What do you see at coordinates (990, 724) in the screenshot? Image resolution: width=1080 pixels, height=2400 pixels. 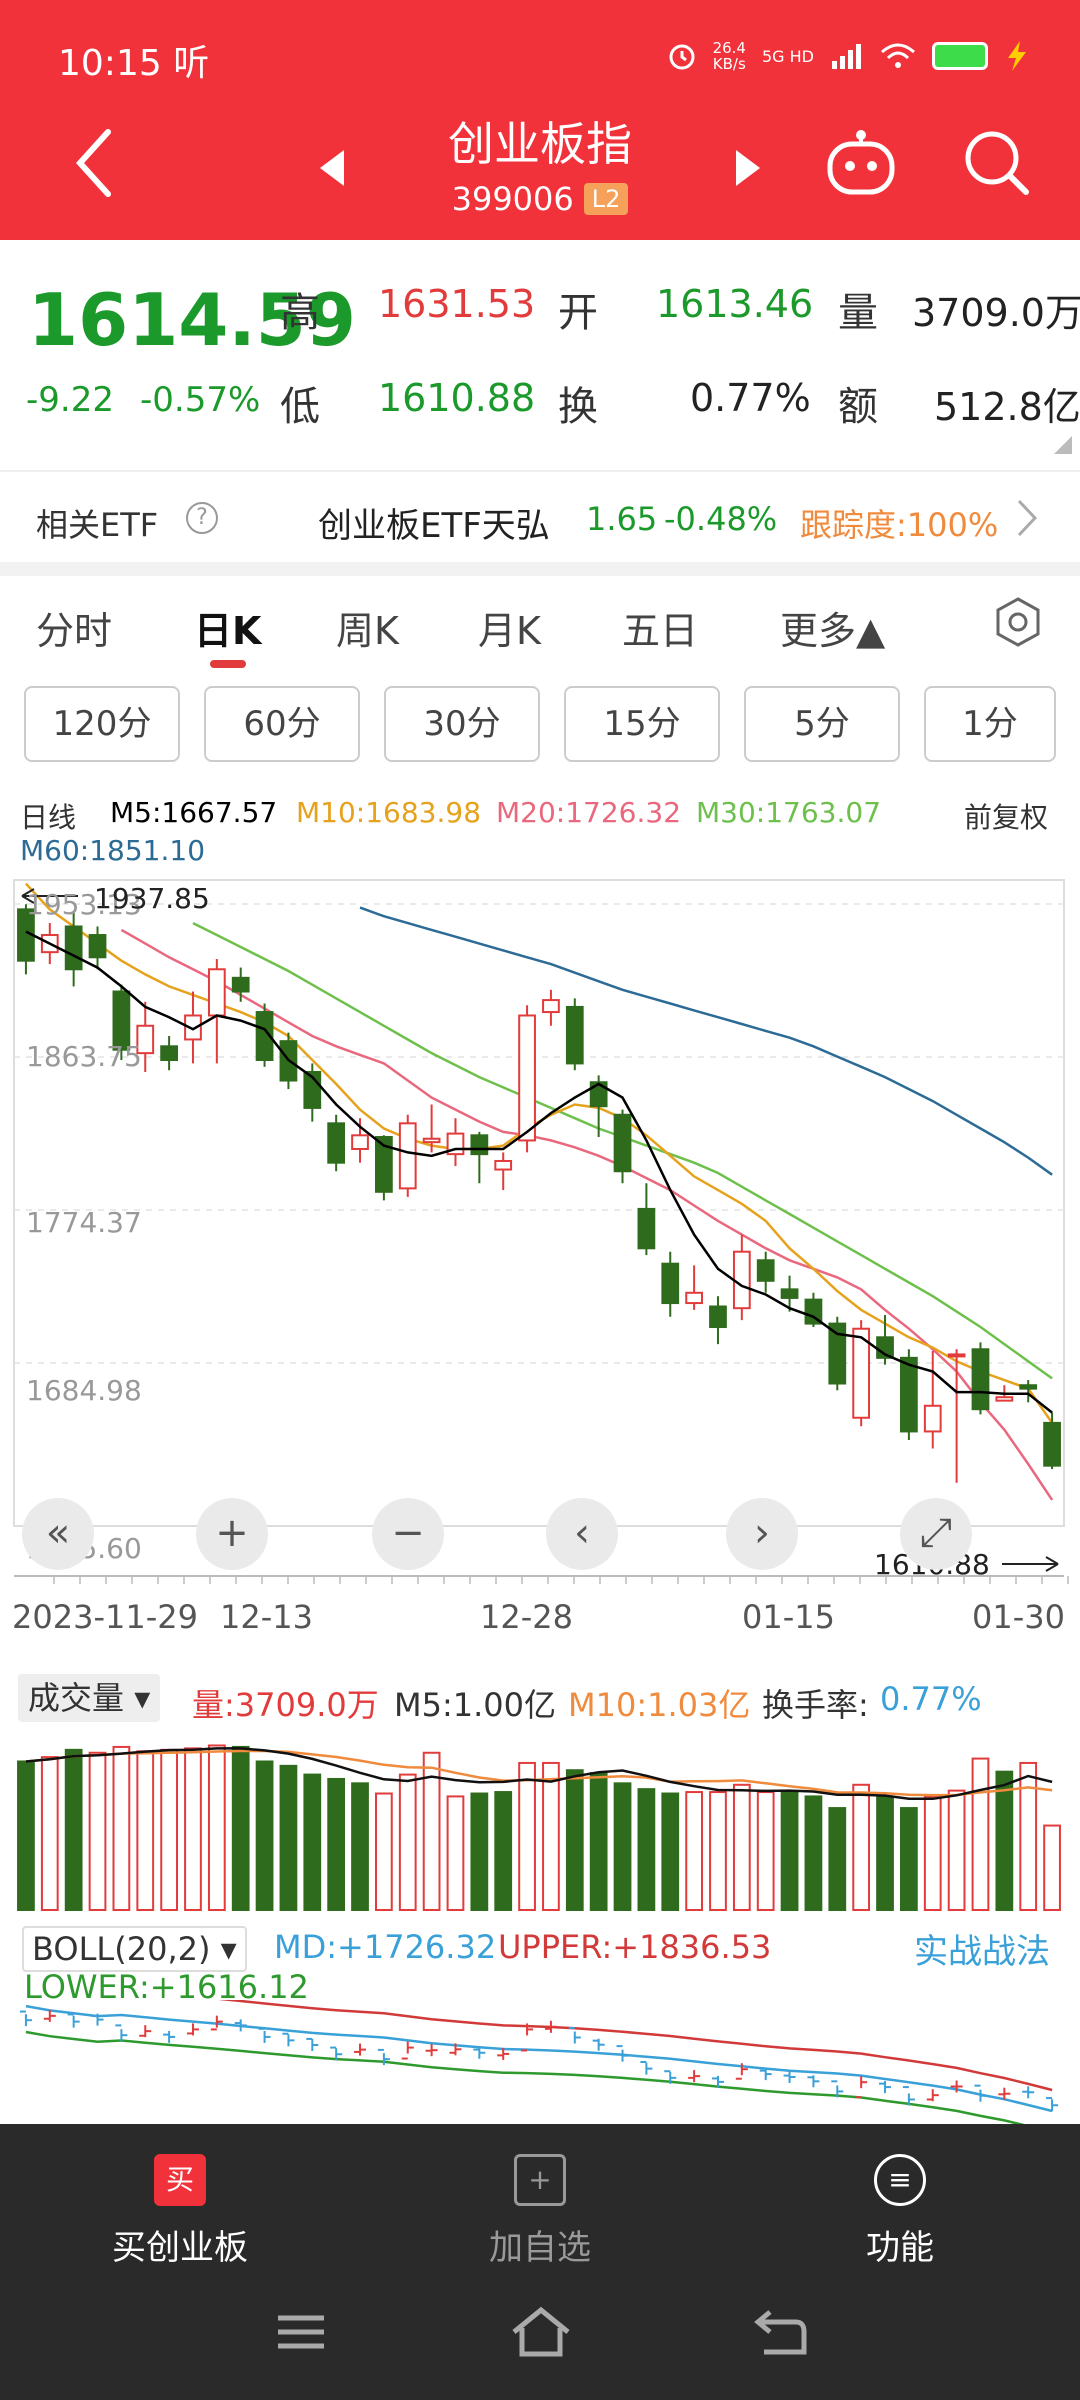 I see `interval-1m: 1分` at bounding box center [990, 724].